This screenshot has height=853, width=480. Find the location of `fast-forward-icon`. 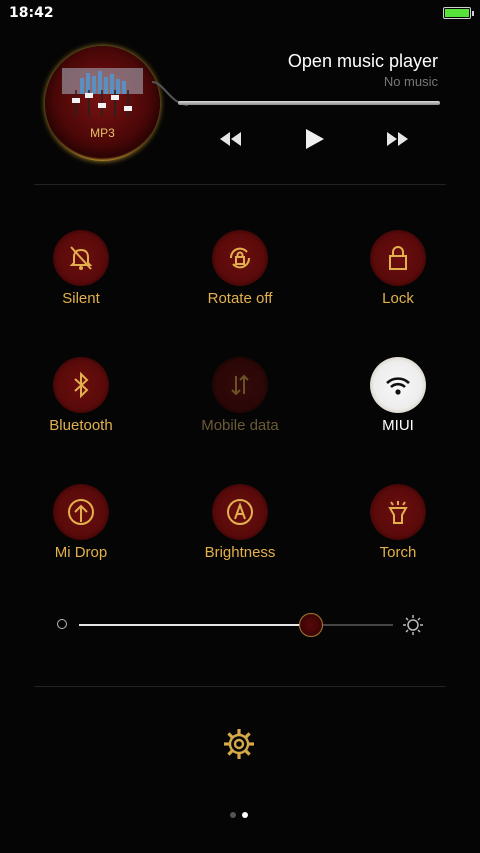

fast-forward-icon is located at coordinates (398, 139).